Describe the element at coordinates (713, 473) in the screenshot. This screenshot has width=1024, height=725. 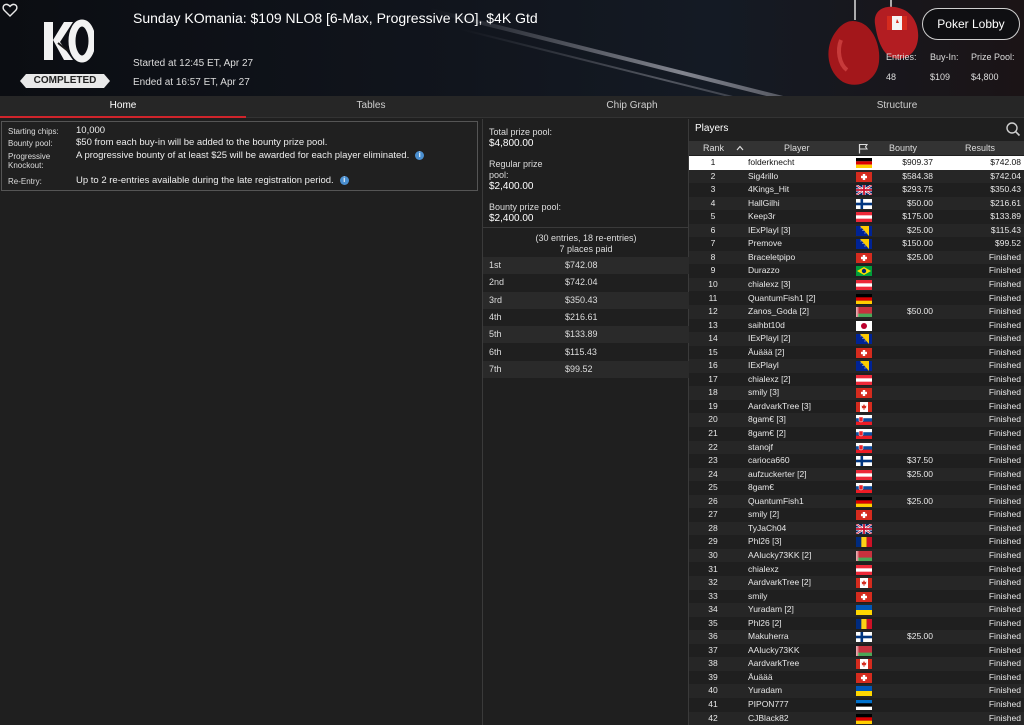
I see `player-rank: 24` at that location.